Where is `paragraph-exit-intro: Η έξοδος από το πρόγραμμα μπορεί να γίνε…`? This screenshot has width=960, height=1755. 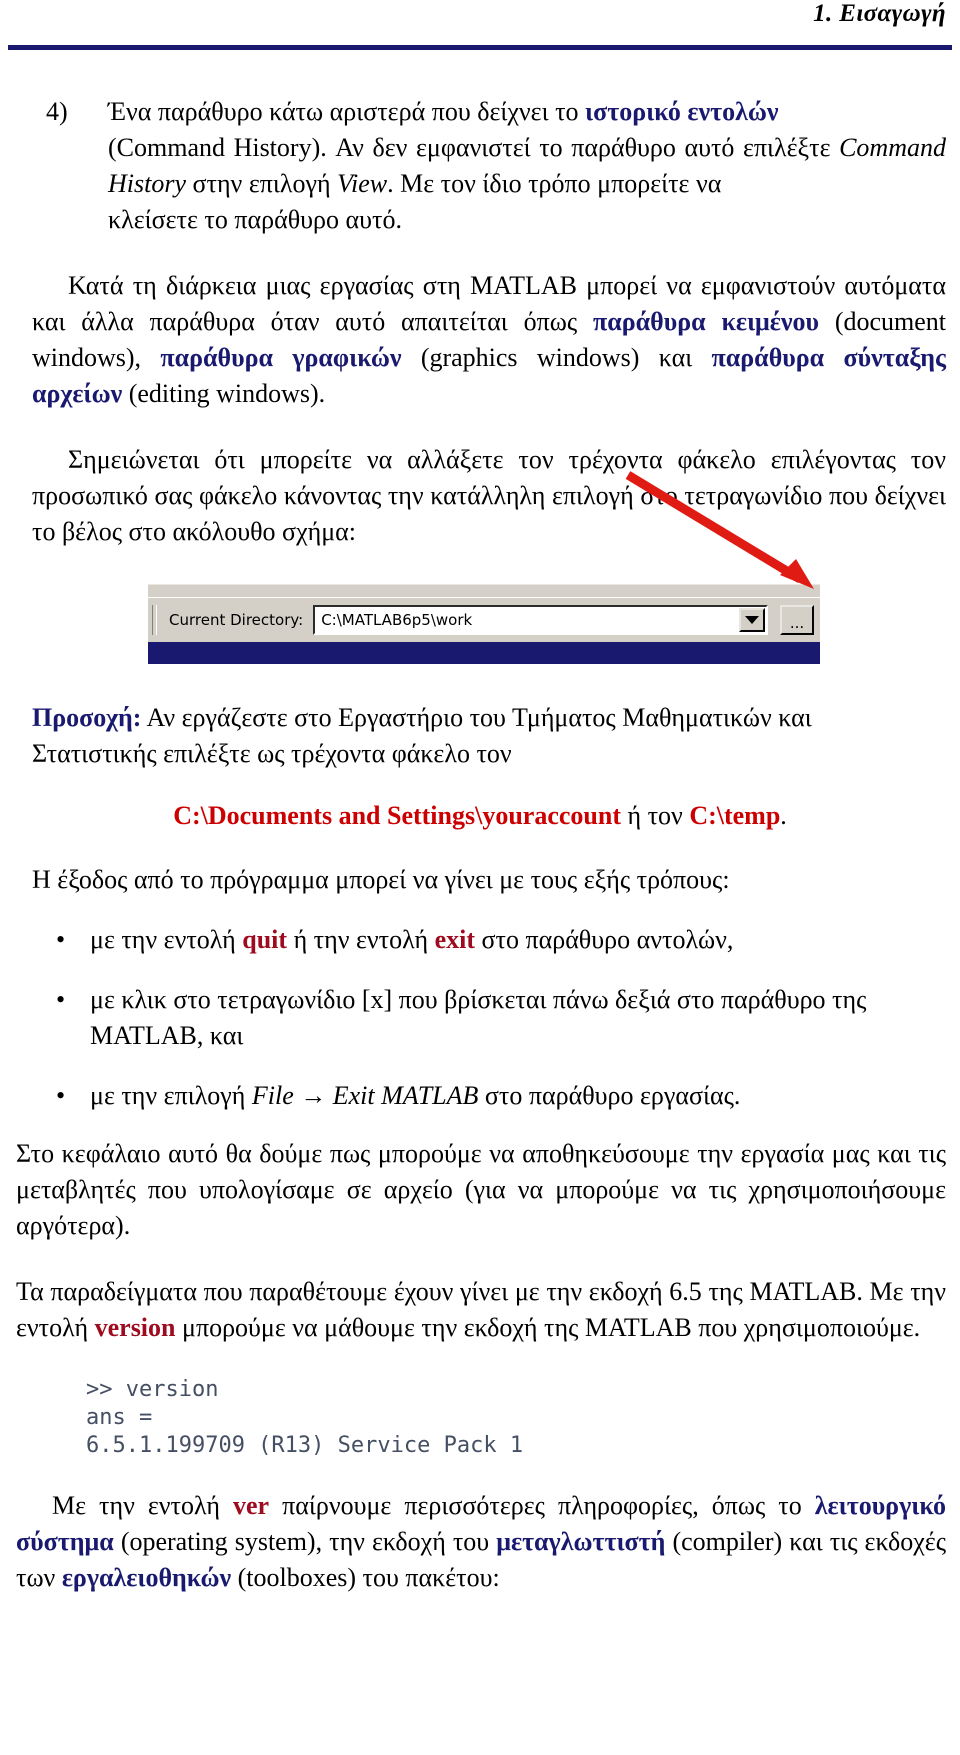
paragraph-exit-intro: Η έξοδος από το πρόγραμμα μπορεί να γίνε… is located at coordinates (381, 879).